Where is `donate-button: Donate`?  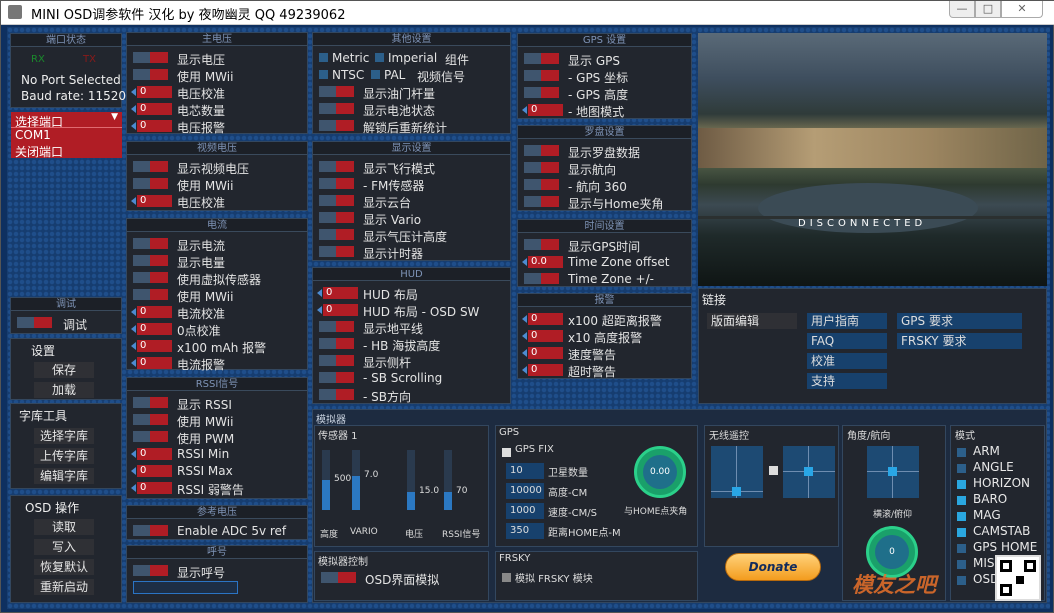 donate-button: Donate is located at coordinates (773, 567).